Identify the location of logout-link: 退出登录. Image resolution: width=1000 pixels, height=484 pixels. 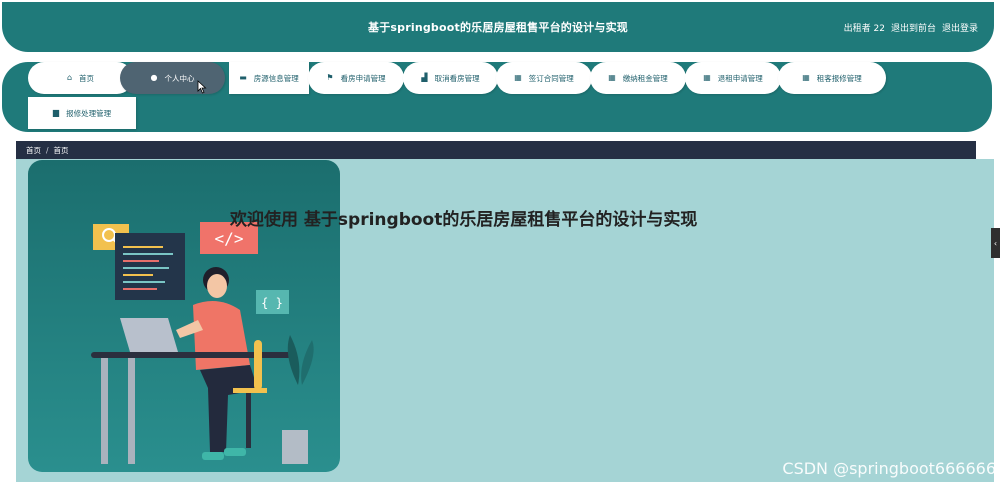
(960, 27).